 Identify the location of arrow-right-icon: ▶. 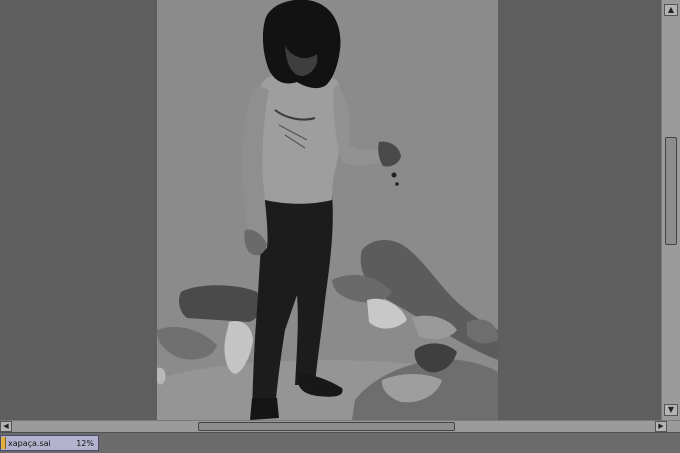
(661, 426).